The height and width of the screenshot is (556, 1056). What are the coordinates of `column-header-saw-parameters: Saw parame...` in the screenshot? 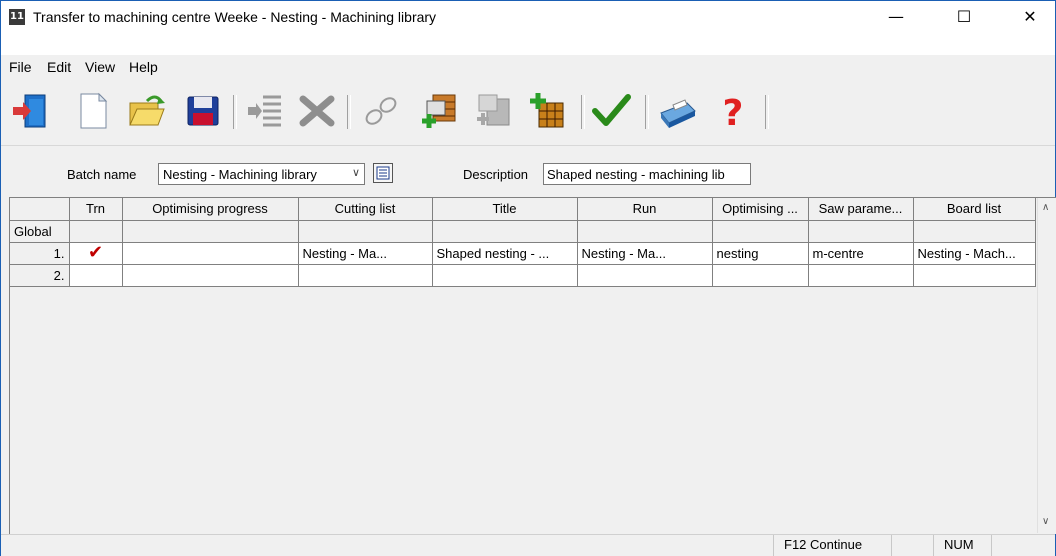 It's located at (861, 209).